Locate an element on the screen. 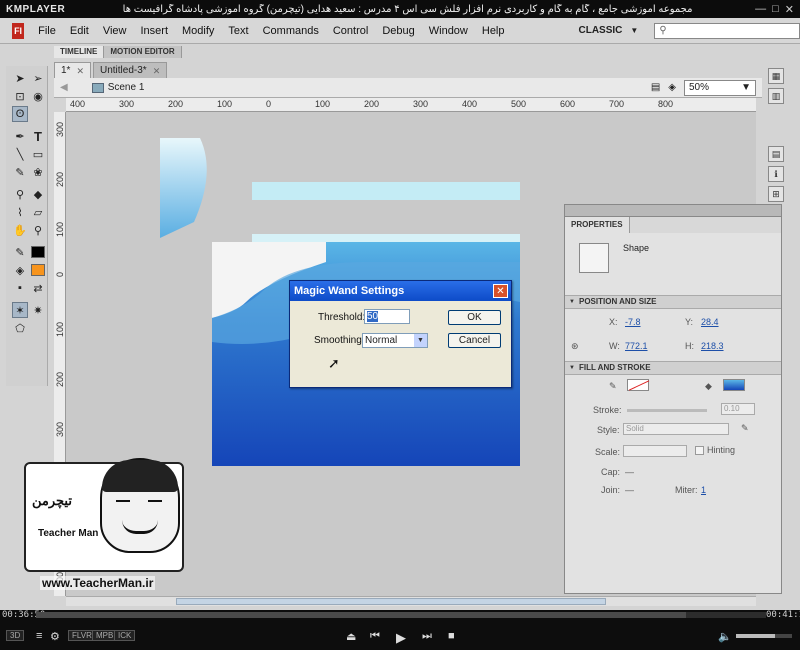  seek-bar is located at coordinates (401, 615).